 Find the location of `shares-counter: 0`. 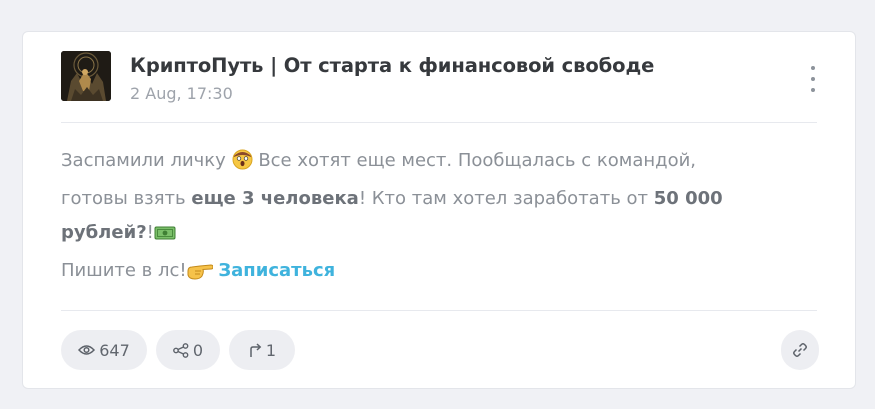

shares-counter: 0 is located at coordinates (188, 350).